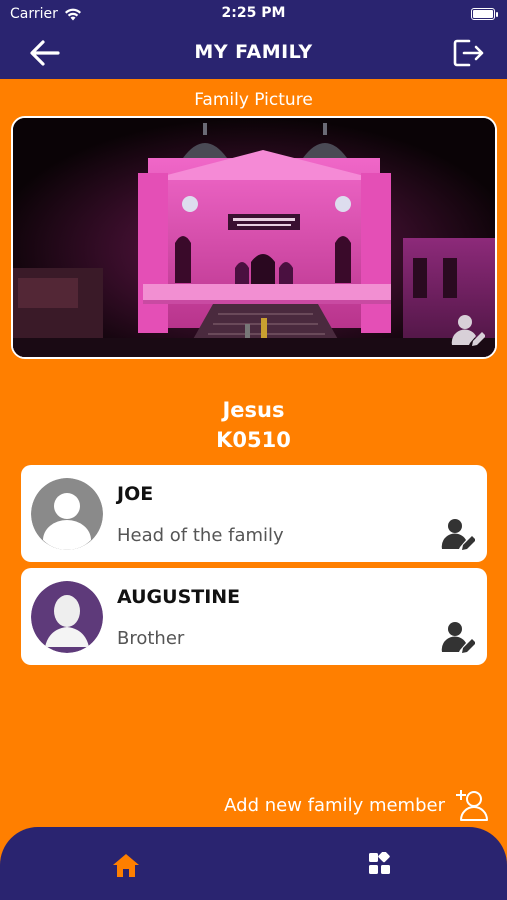 This screenshot has height=900, width=507. What do you see at coordinates (254, 513) in the screenshot?
I see `member-card: JOE Head of the family` at bounding box center [254, 513].